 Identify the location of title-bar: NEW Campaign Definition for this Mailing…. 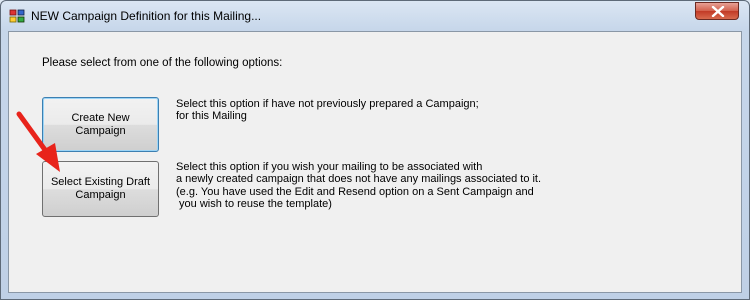
(375, 16).